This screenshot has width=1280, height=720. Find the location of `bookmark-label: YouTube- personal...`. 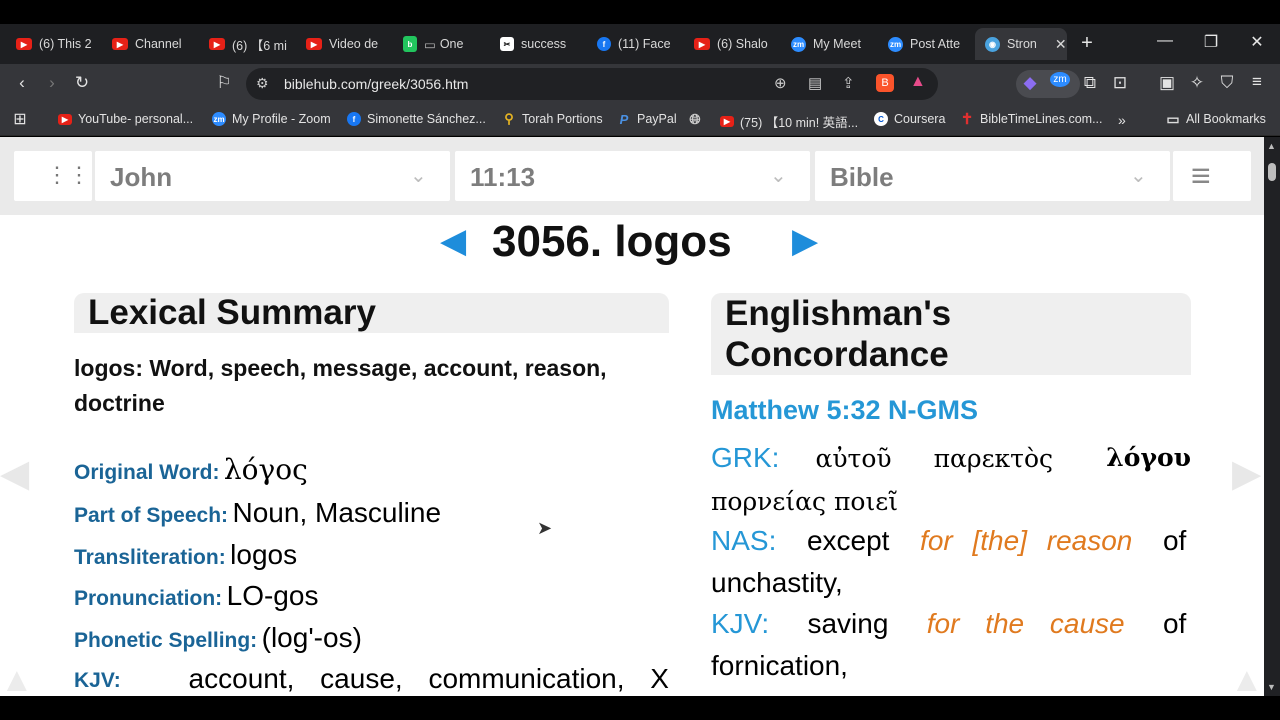

bookmark-label: YouTube- personal... is located at coordinates (136, 119).